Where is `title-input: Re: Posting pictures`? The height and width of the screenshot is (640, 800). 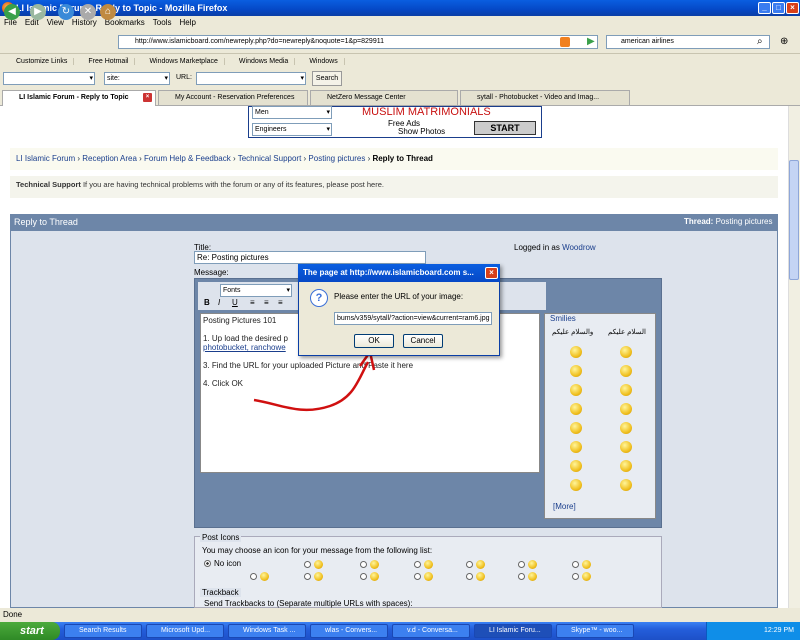
title-input: Re: Posting pictures is located at coordinates (310, 257).